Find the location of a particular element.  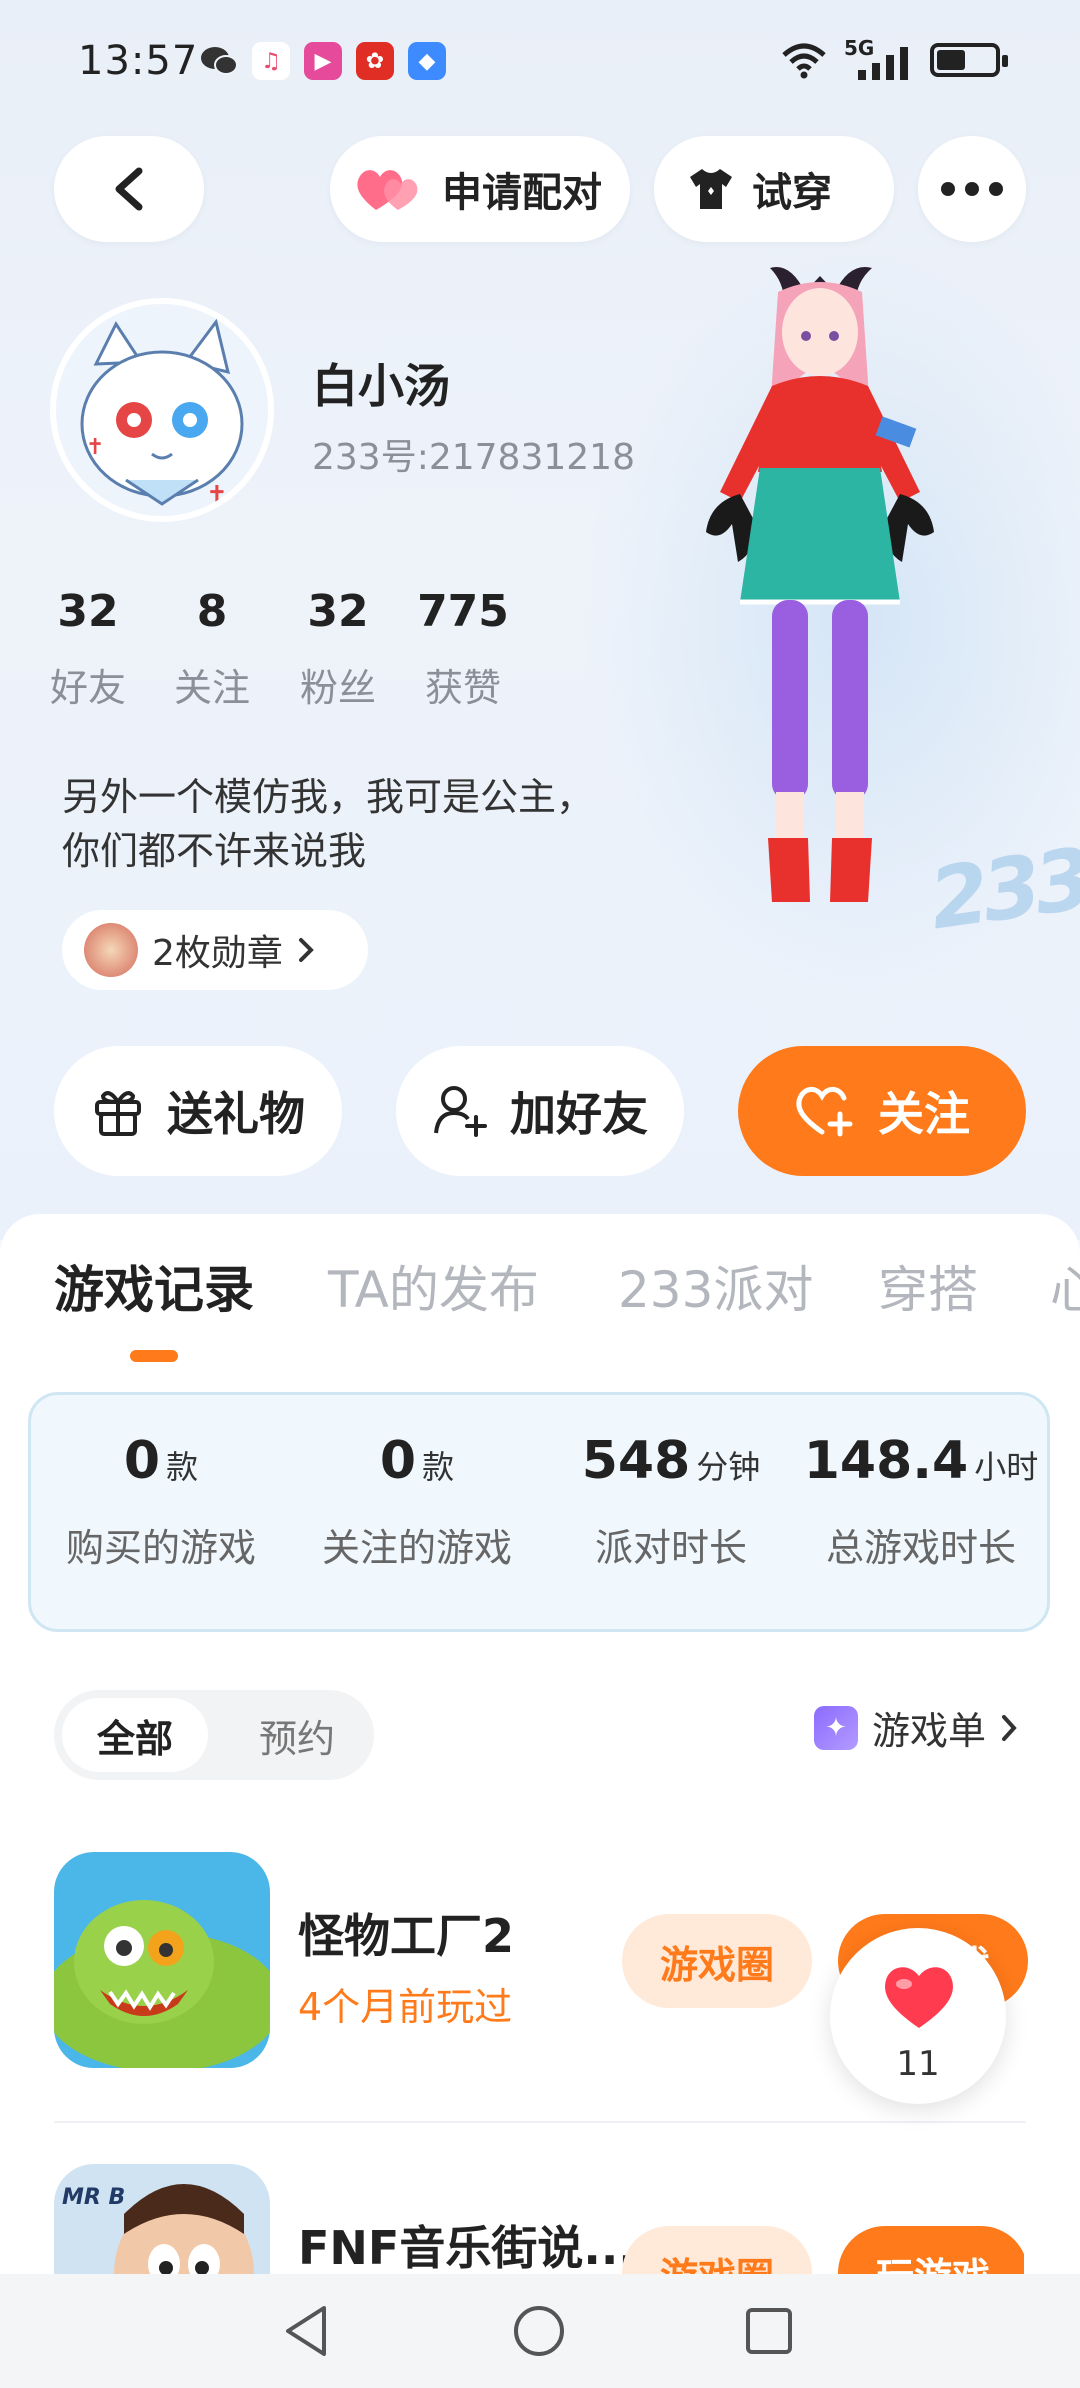

stat-total-playtime: 148.4 小时 总游戏时长 is located at coordinates (921, 1501).